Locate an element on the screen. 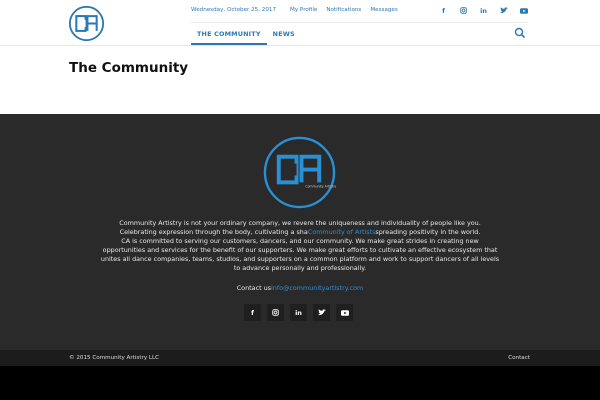  current-date: Wednesday, October 25, 2017 is located at coordinates (234, 10).